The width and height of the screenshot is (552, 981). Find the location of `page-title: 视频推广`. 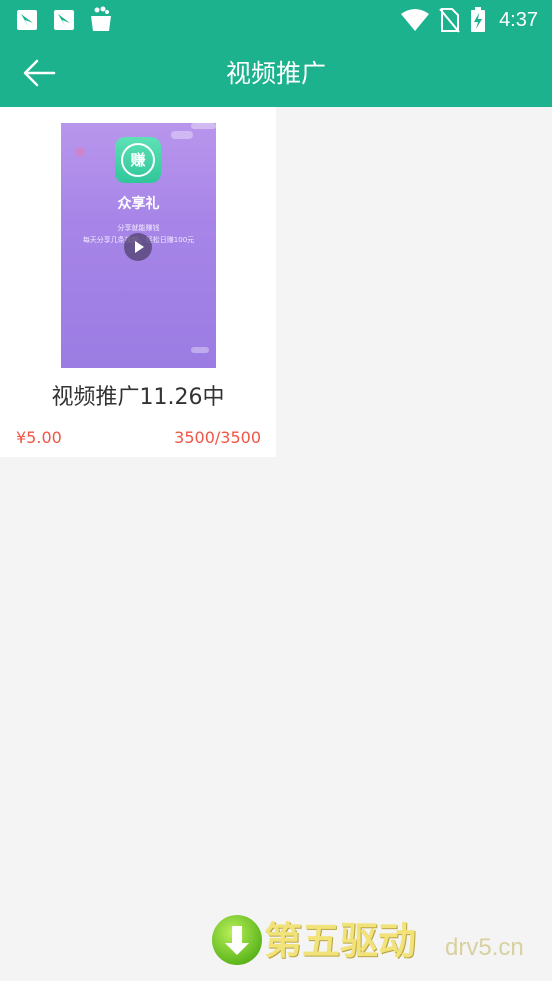

page-title: 视频推广 is located at coordinates (275, 73).